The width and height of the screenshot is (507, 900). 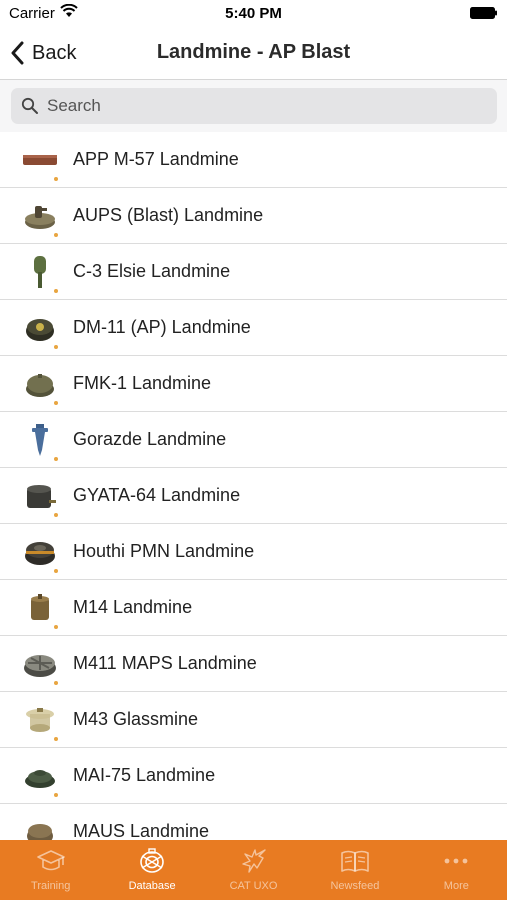 What do you see at coordinates (41, 496) in the screenshot?
I see `cylinder-dark-mine-icon` at bounding box center [41, 496].